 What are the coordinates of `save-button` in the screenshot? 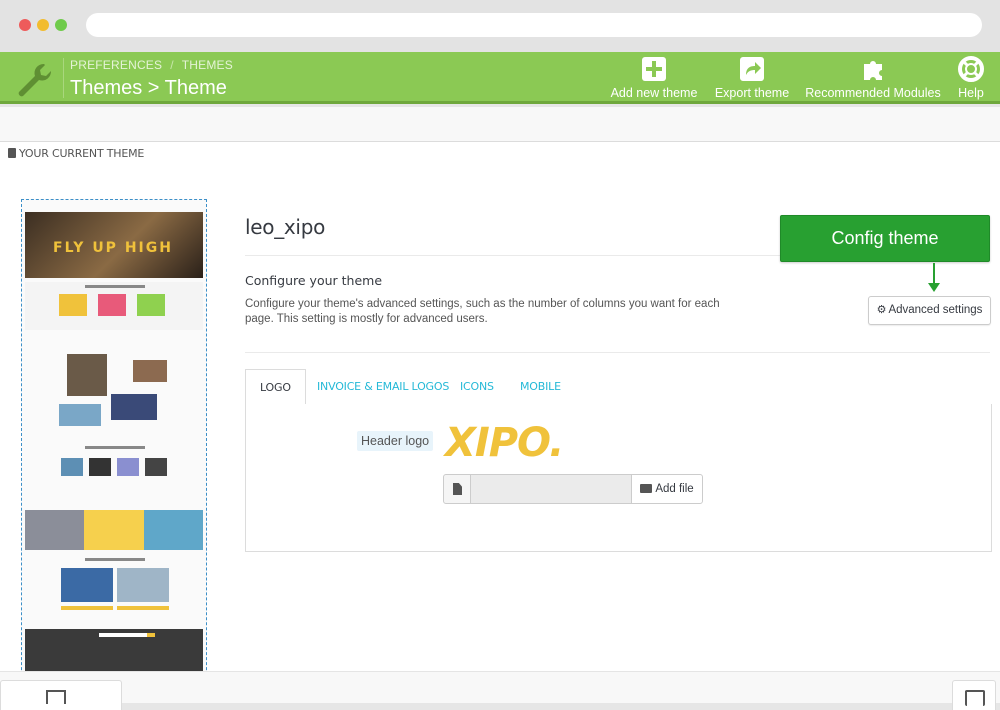 It's located at (974, 695).